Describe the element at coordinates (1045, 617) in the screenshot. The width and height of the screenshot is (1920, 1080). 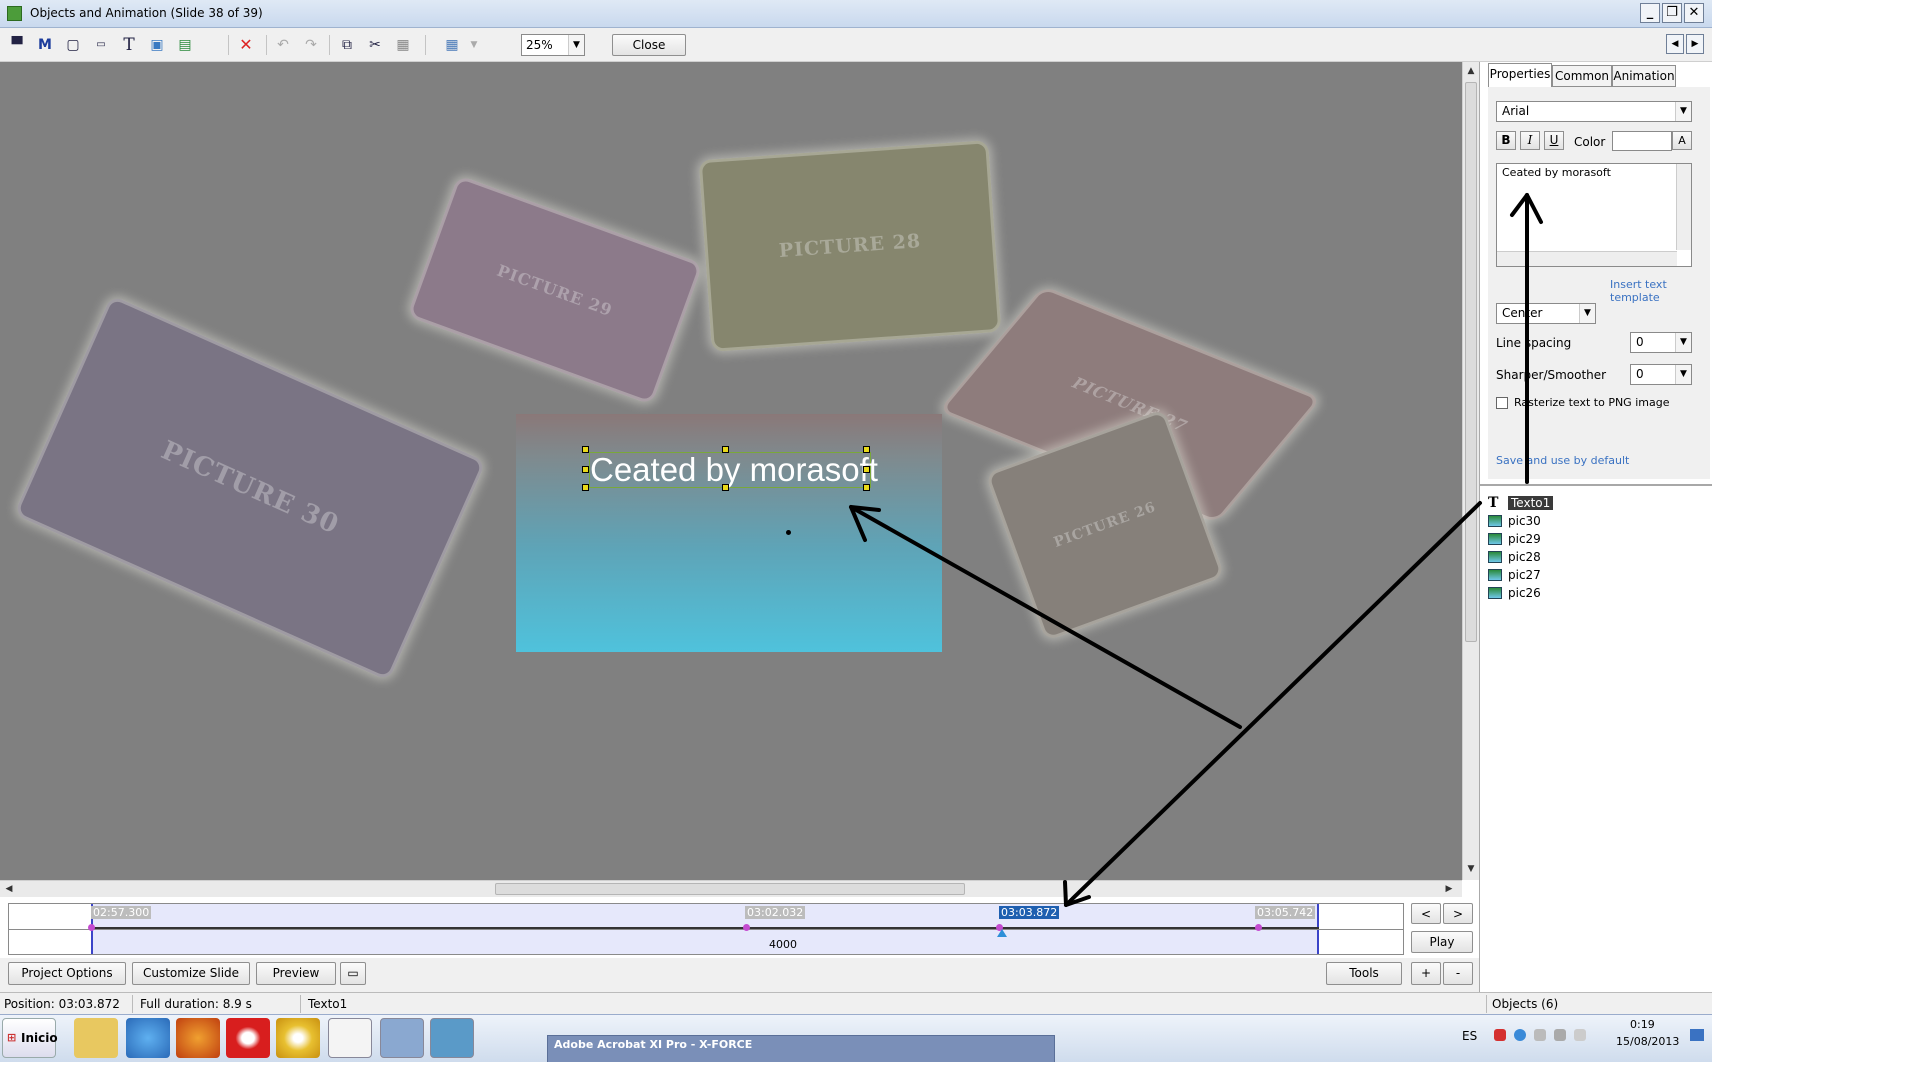
I see `arrow-to-canvas-text` at that location.